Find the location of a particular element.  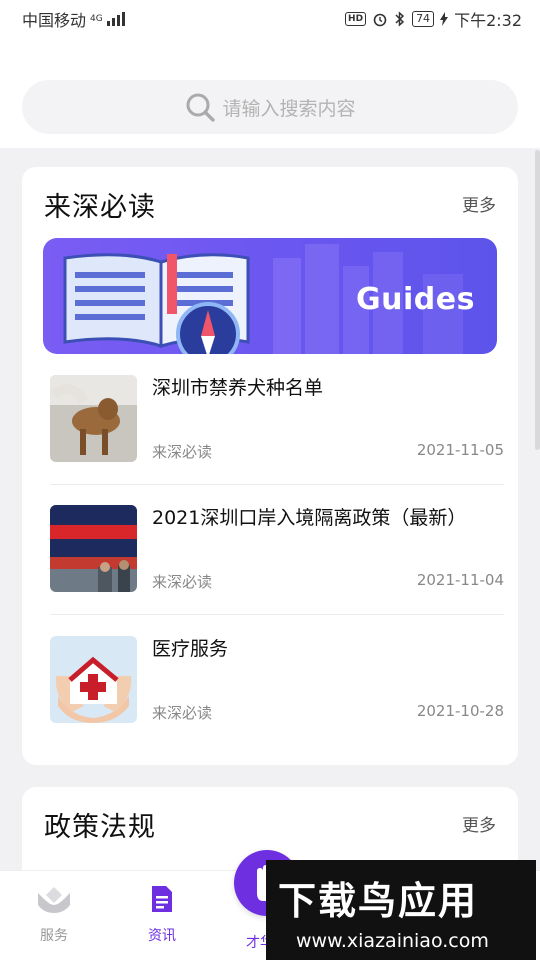

search-input: 请输入搜索内容 is located at coordinates (270, 107).